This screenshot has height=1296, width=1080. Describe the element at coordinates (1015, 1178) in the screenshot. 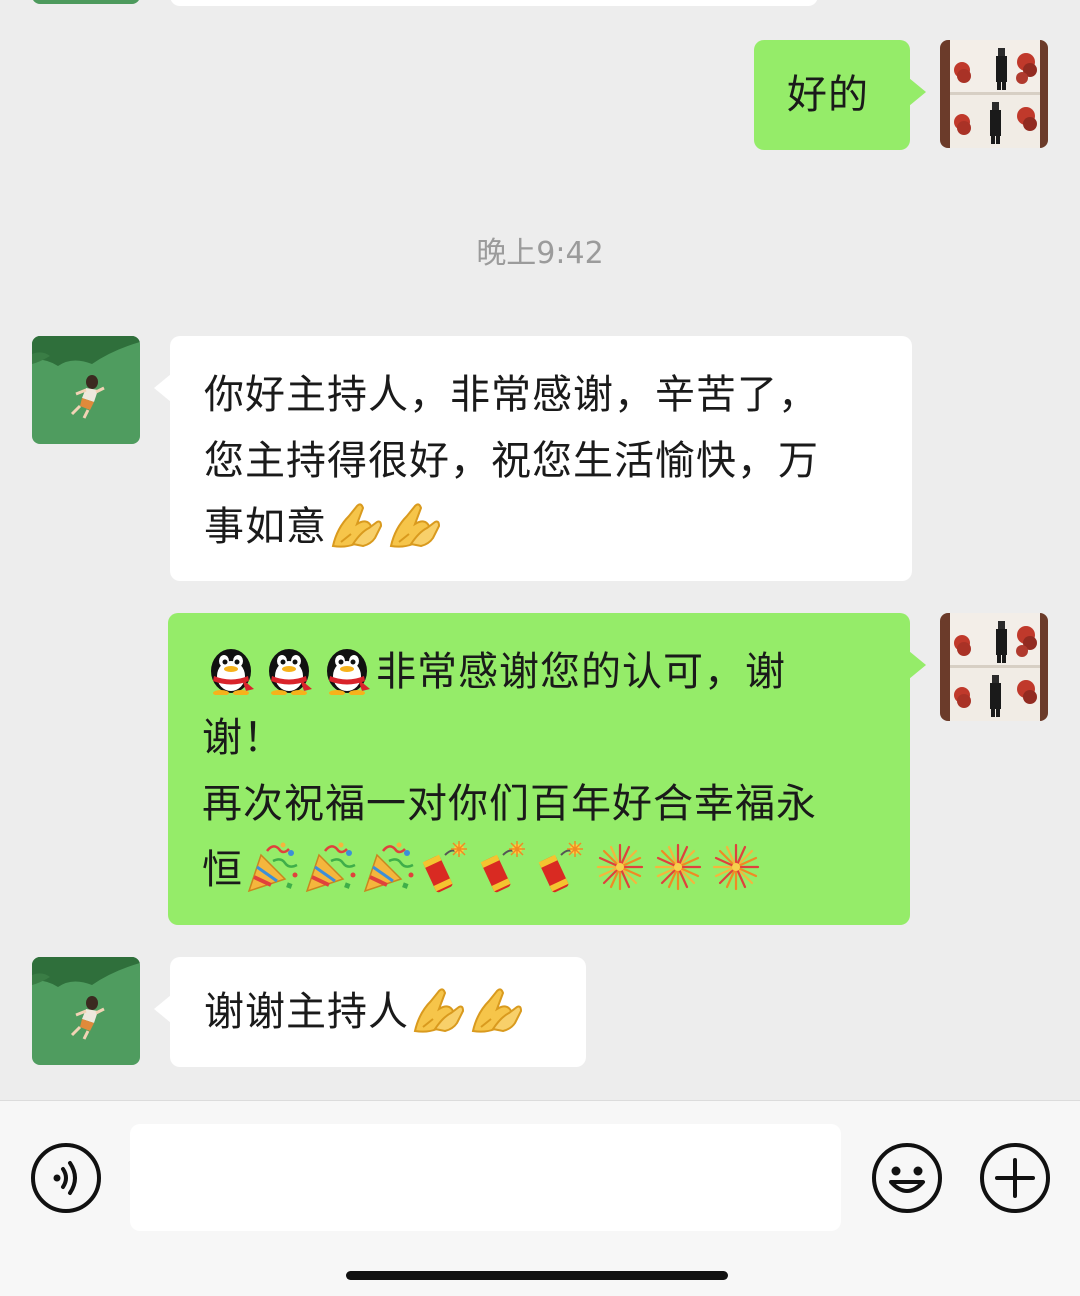

I see `add-icon` at that location.